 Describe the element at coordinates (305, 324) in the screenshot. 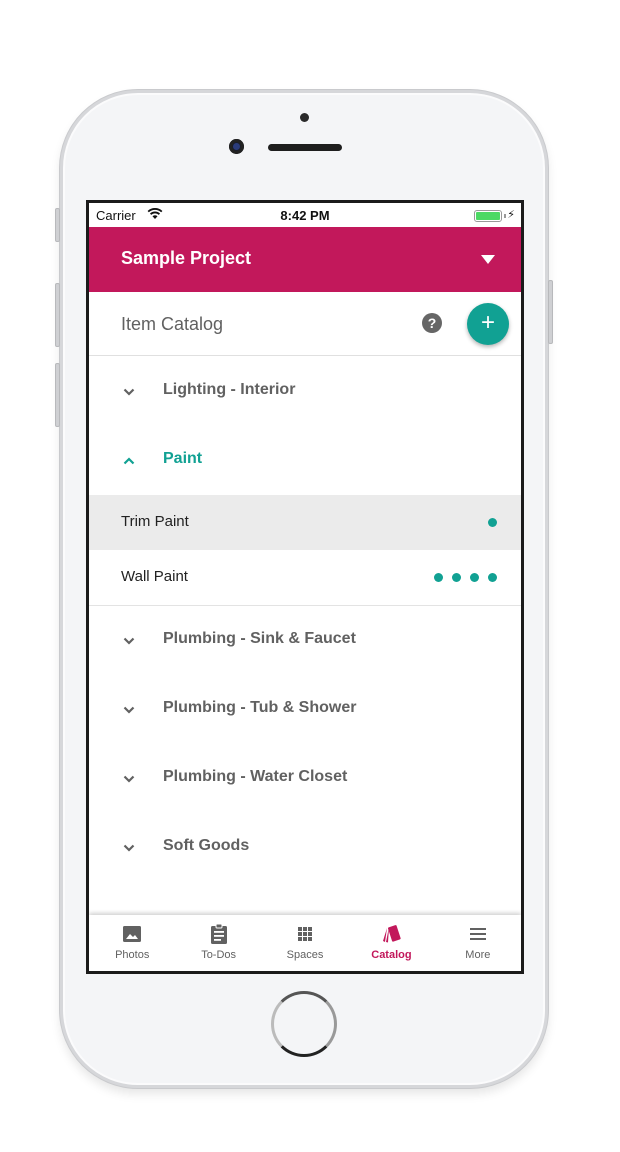

I see `sub-header: Item Catalog ? +` at that location.